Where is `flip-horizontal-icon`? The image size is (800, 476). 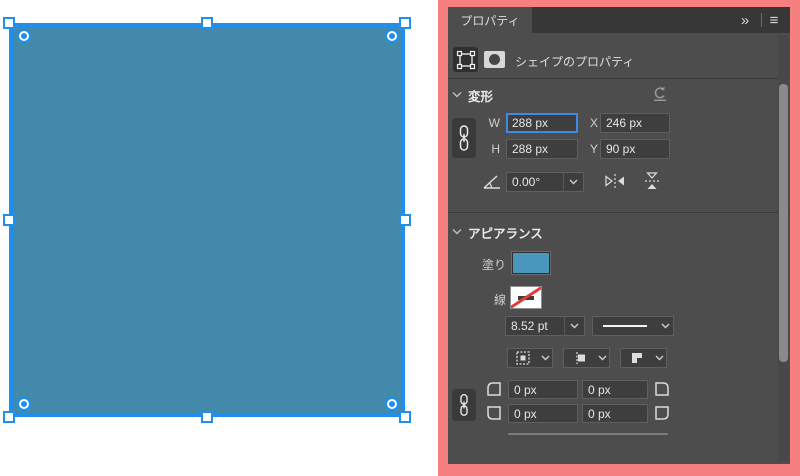 flip-horizontal-icon is located at coordinates (614, 181).